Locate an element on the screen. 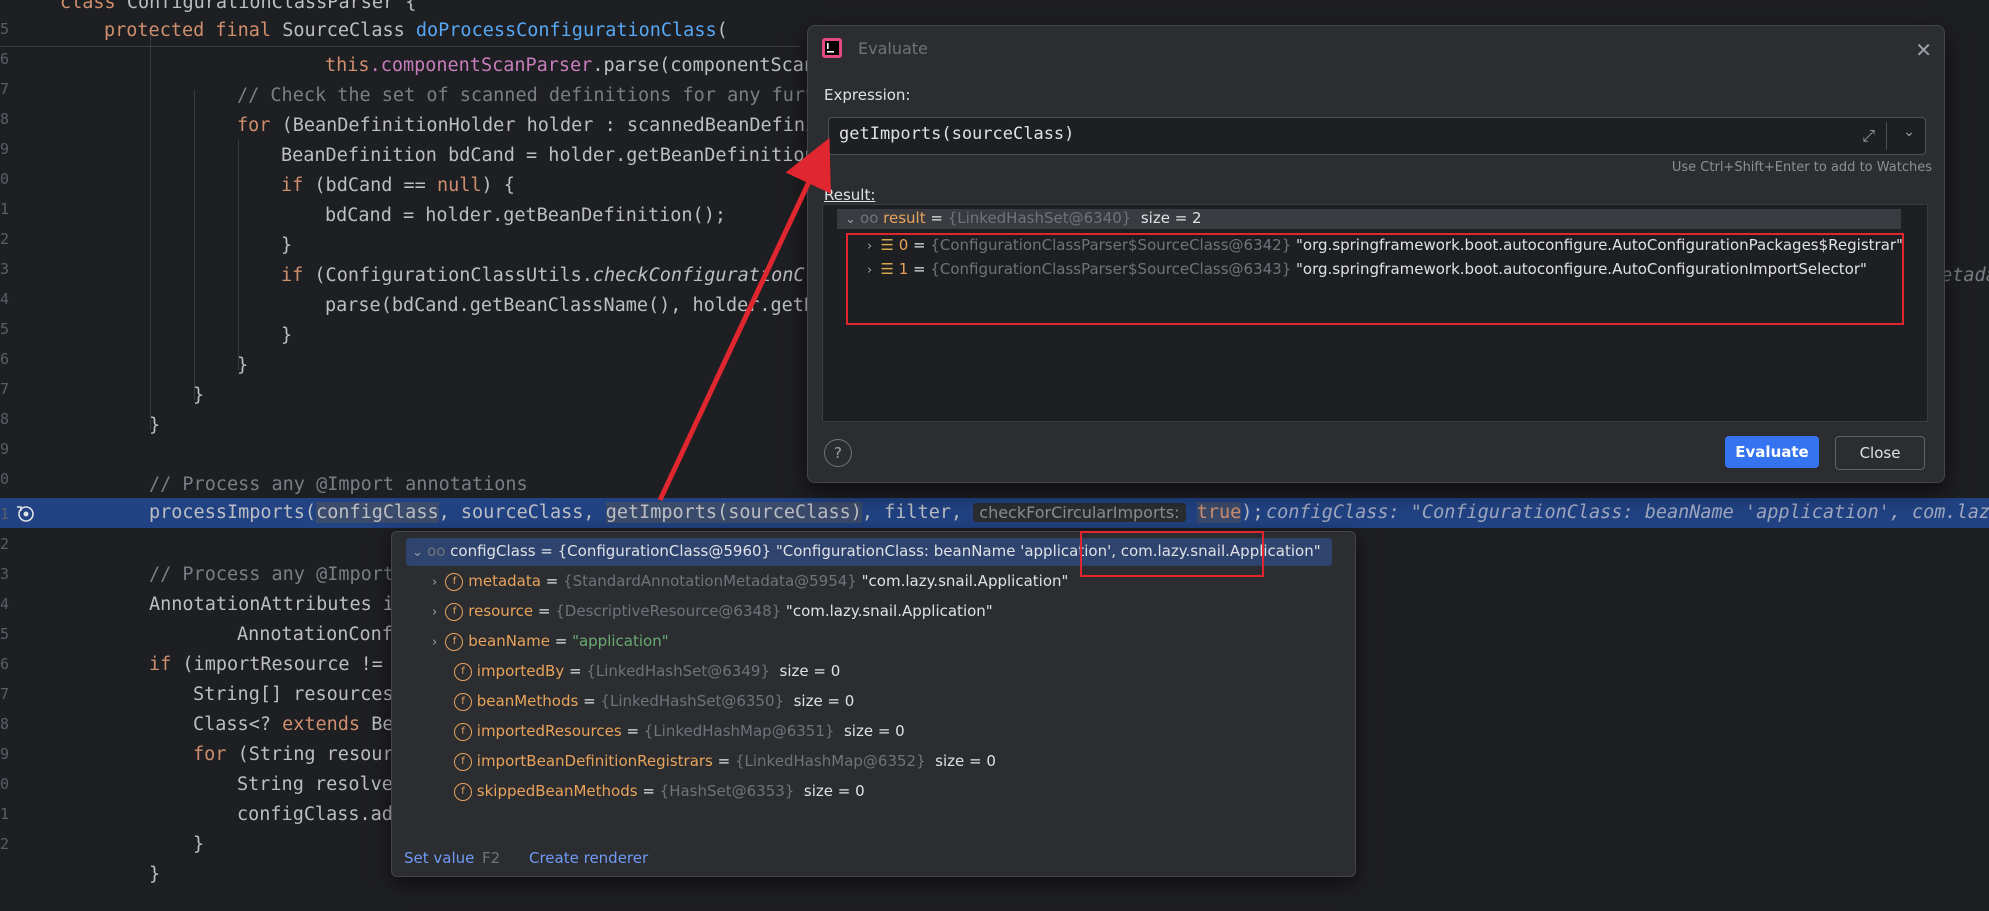 This screenshot has height=911, width=1989. annotation-arrow-icon is located at coordinates (744, 319).